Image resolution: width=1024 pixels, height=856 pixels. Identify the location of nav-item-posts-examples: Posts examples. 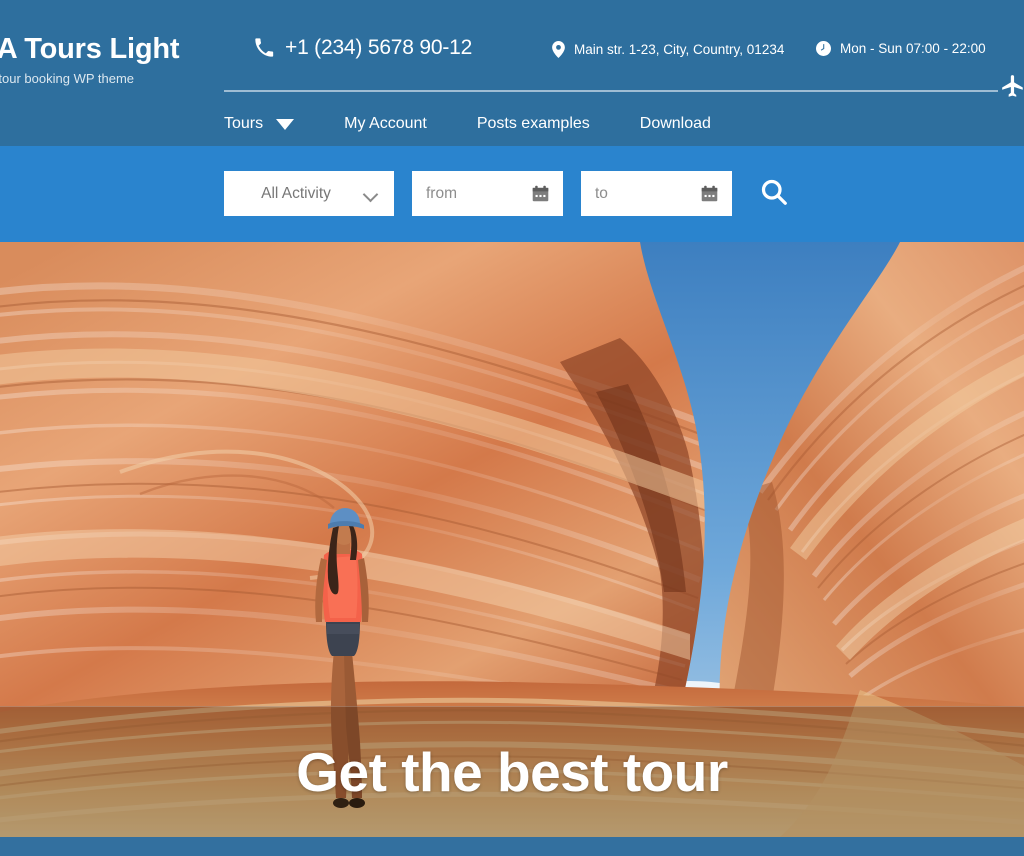
(533, 124).